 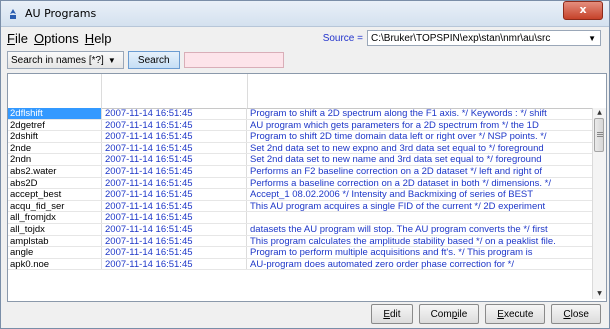 I want to click on source-dropdown: C:\Bruker\TOPSPIN\exp\stan\nmr\au\src ▼, so click(x=484, y=38).